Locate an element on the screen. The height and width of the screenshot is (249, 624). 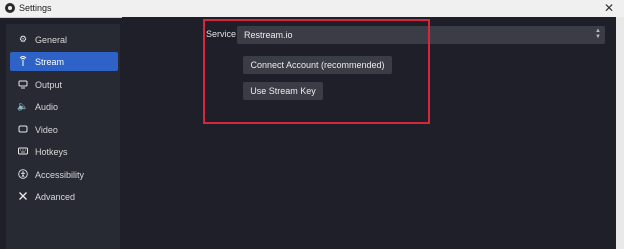
sidebar-item-label: Audio is located at coordinates (47, 106).